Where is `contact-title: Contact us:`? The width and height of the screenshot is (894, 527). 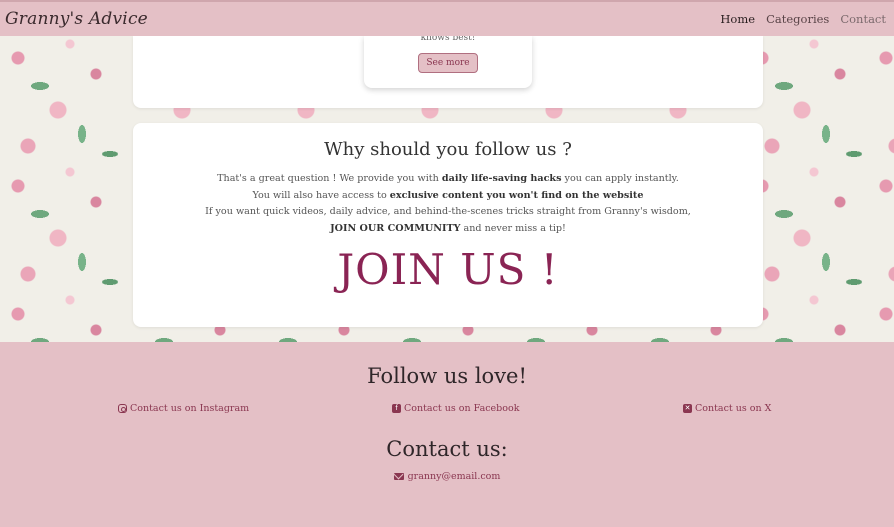
contact-title: Contact us: is located at coordinates (447, 449).